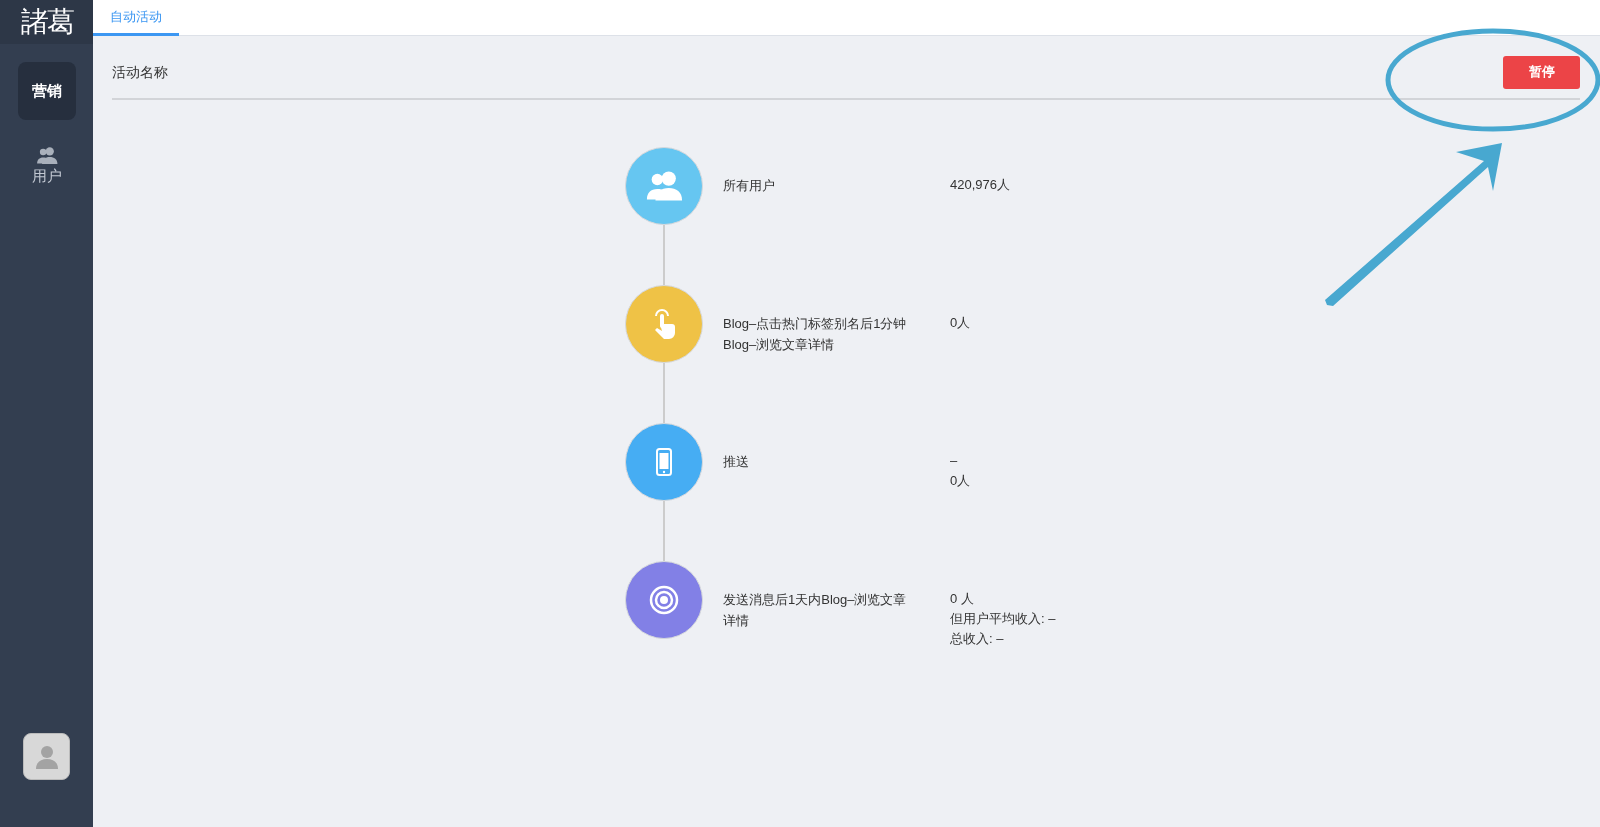  Describe the element at coordinates (1541, 72) in the screenshot. I see `pause-button: 暂停` at that location.